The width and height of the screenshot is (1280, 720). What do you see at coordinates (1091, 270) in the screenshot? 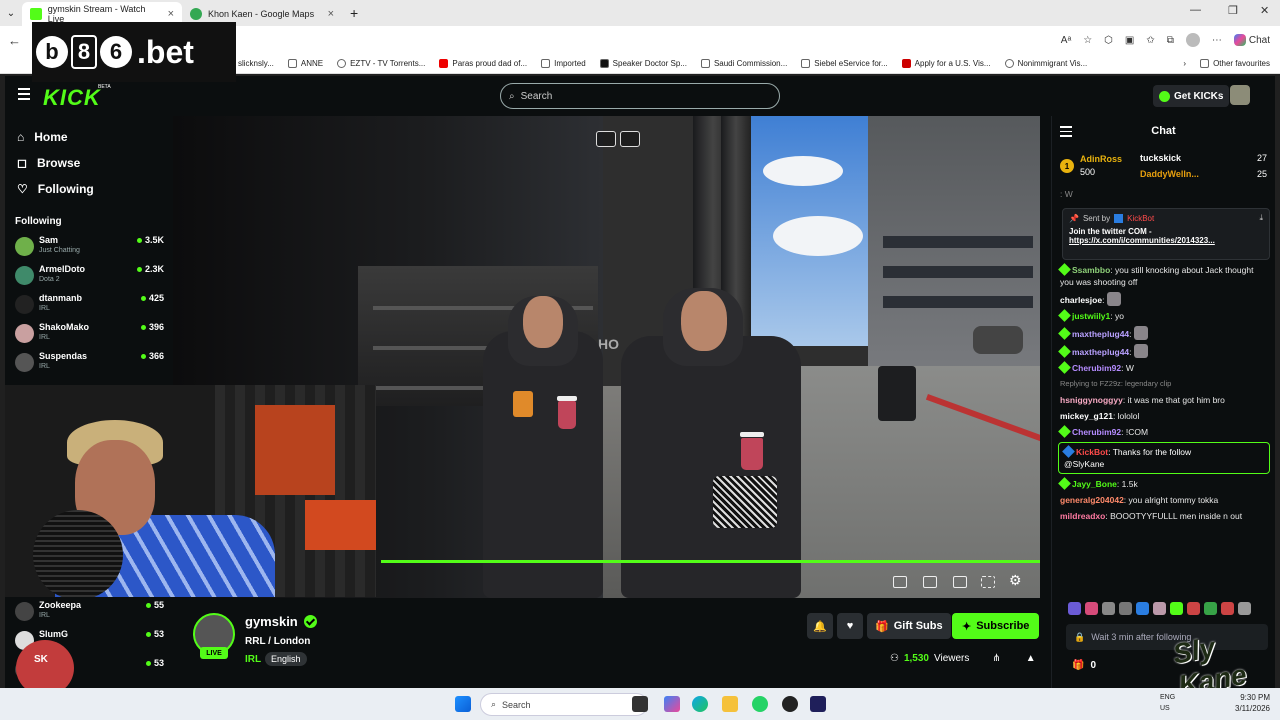
I see `chat-username: Ssambbo` at bounding box center [1091, 270].